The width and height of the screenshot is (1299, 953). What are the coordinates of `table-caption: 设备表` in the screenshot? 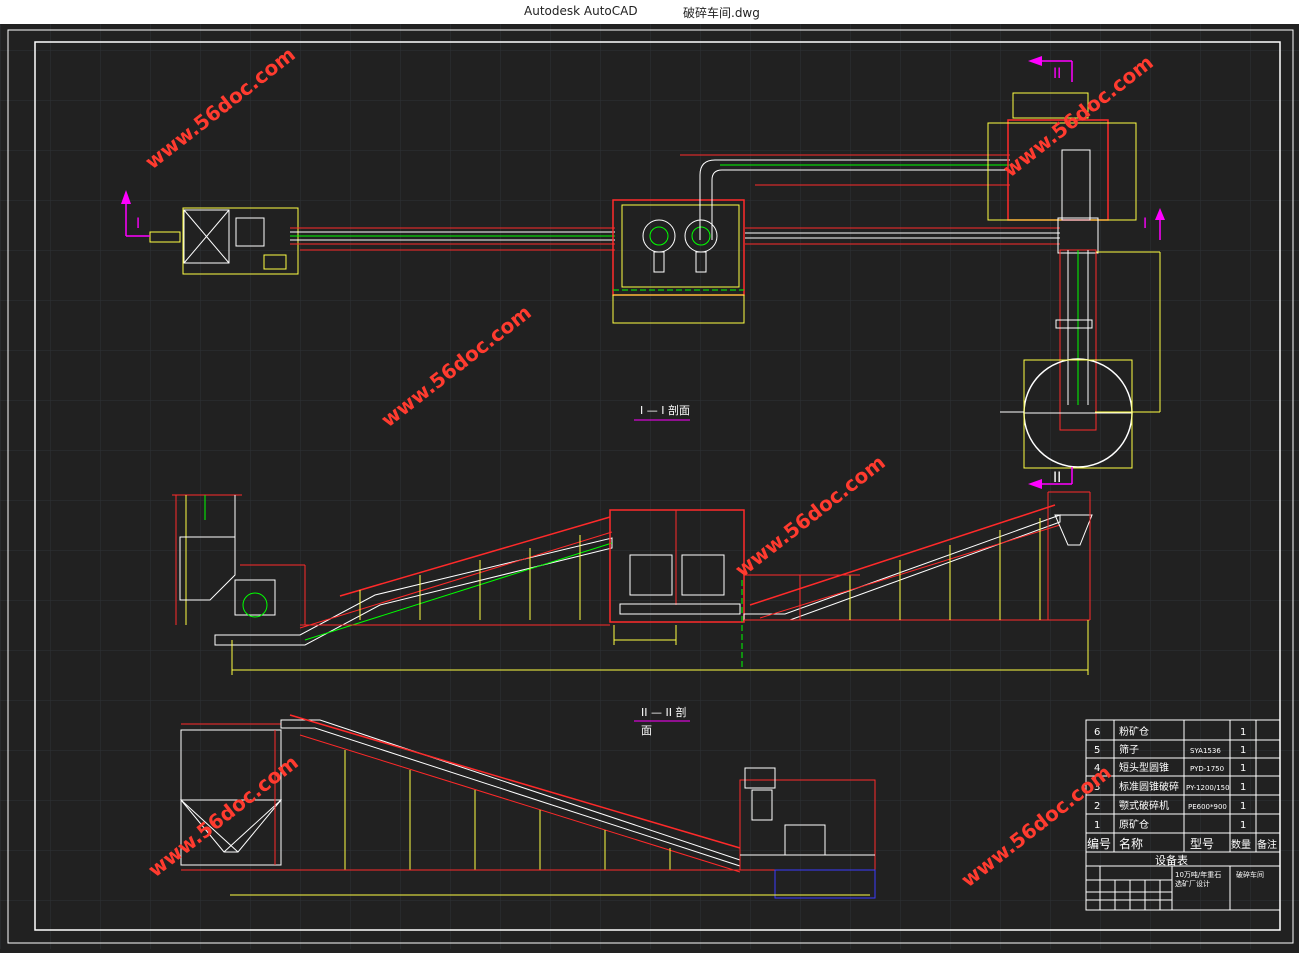 It's located at (1171, 860).